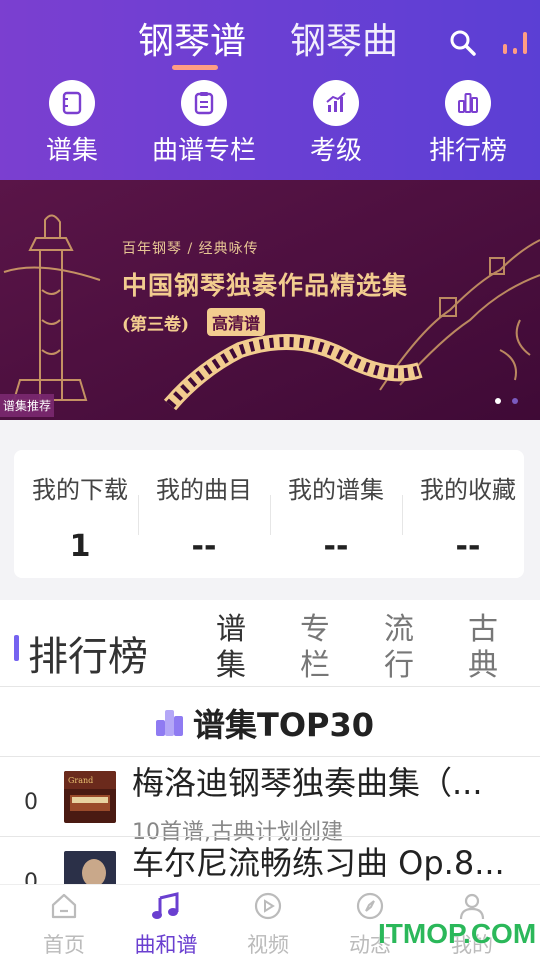 The width and height of the screenshot is (540, 960). Describe the element at coordinates (515, 43) in the screenshot. I see `rank-bars-icon` at that location.